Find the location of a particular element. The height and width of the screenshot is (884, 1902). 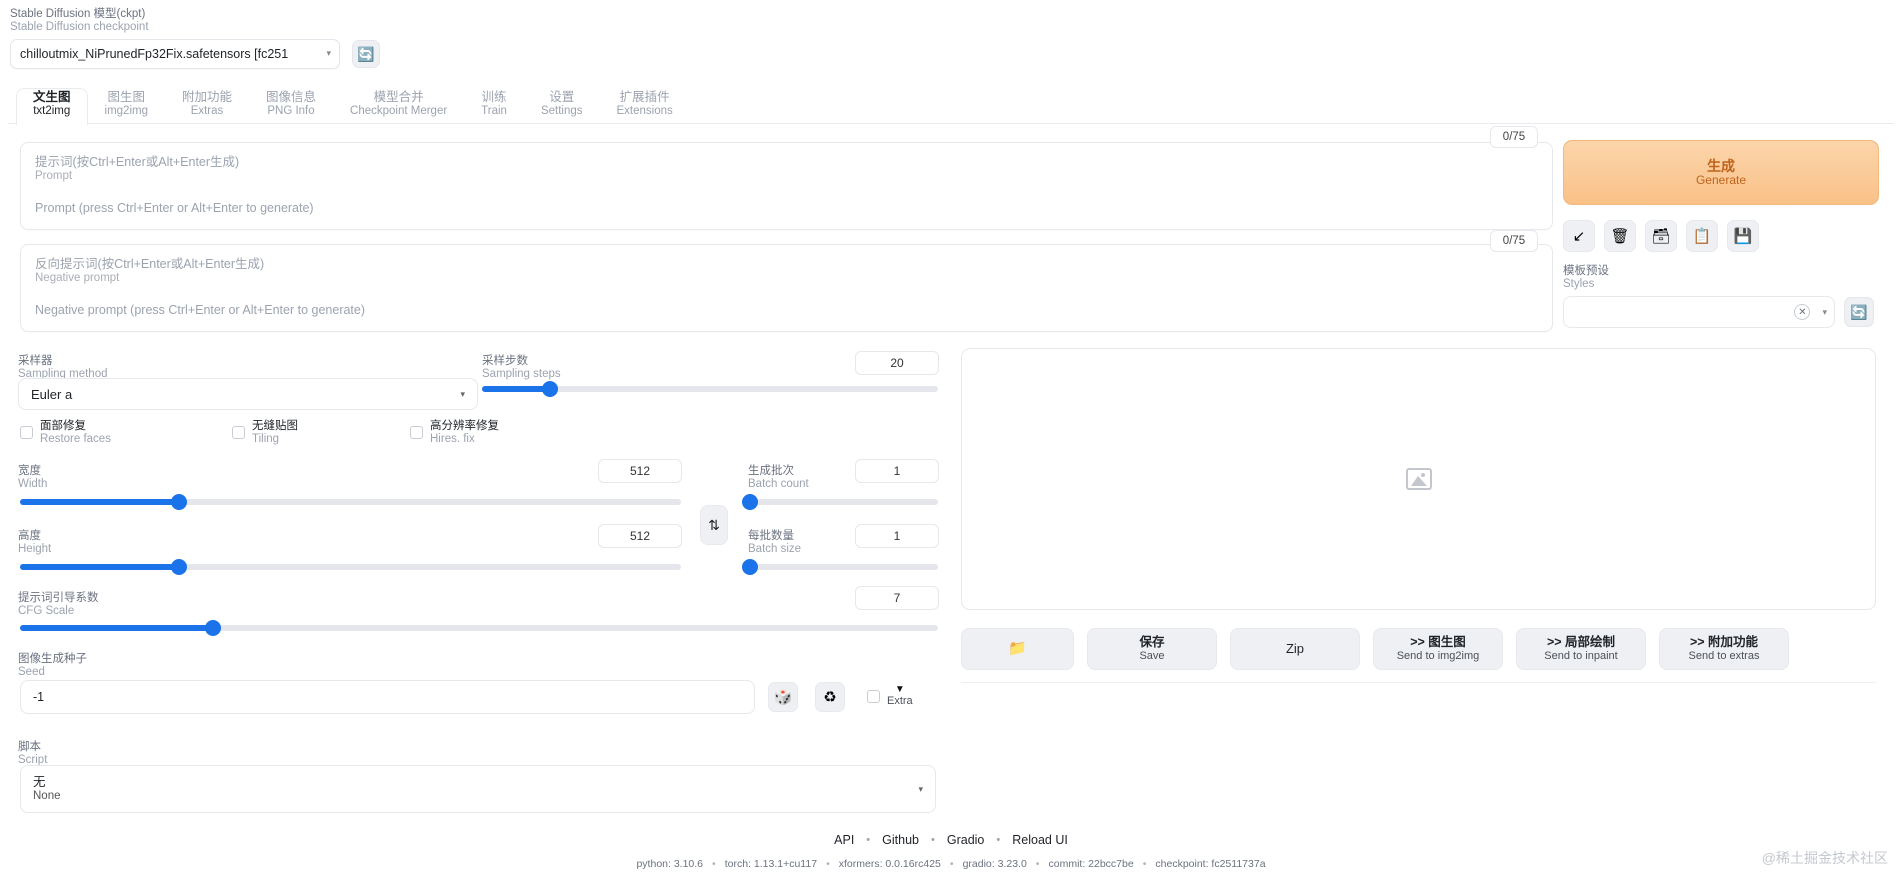

output-divider is located at coordinates (1418, 682).